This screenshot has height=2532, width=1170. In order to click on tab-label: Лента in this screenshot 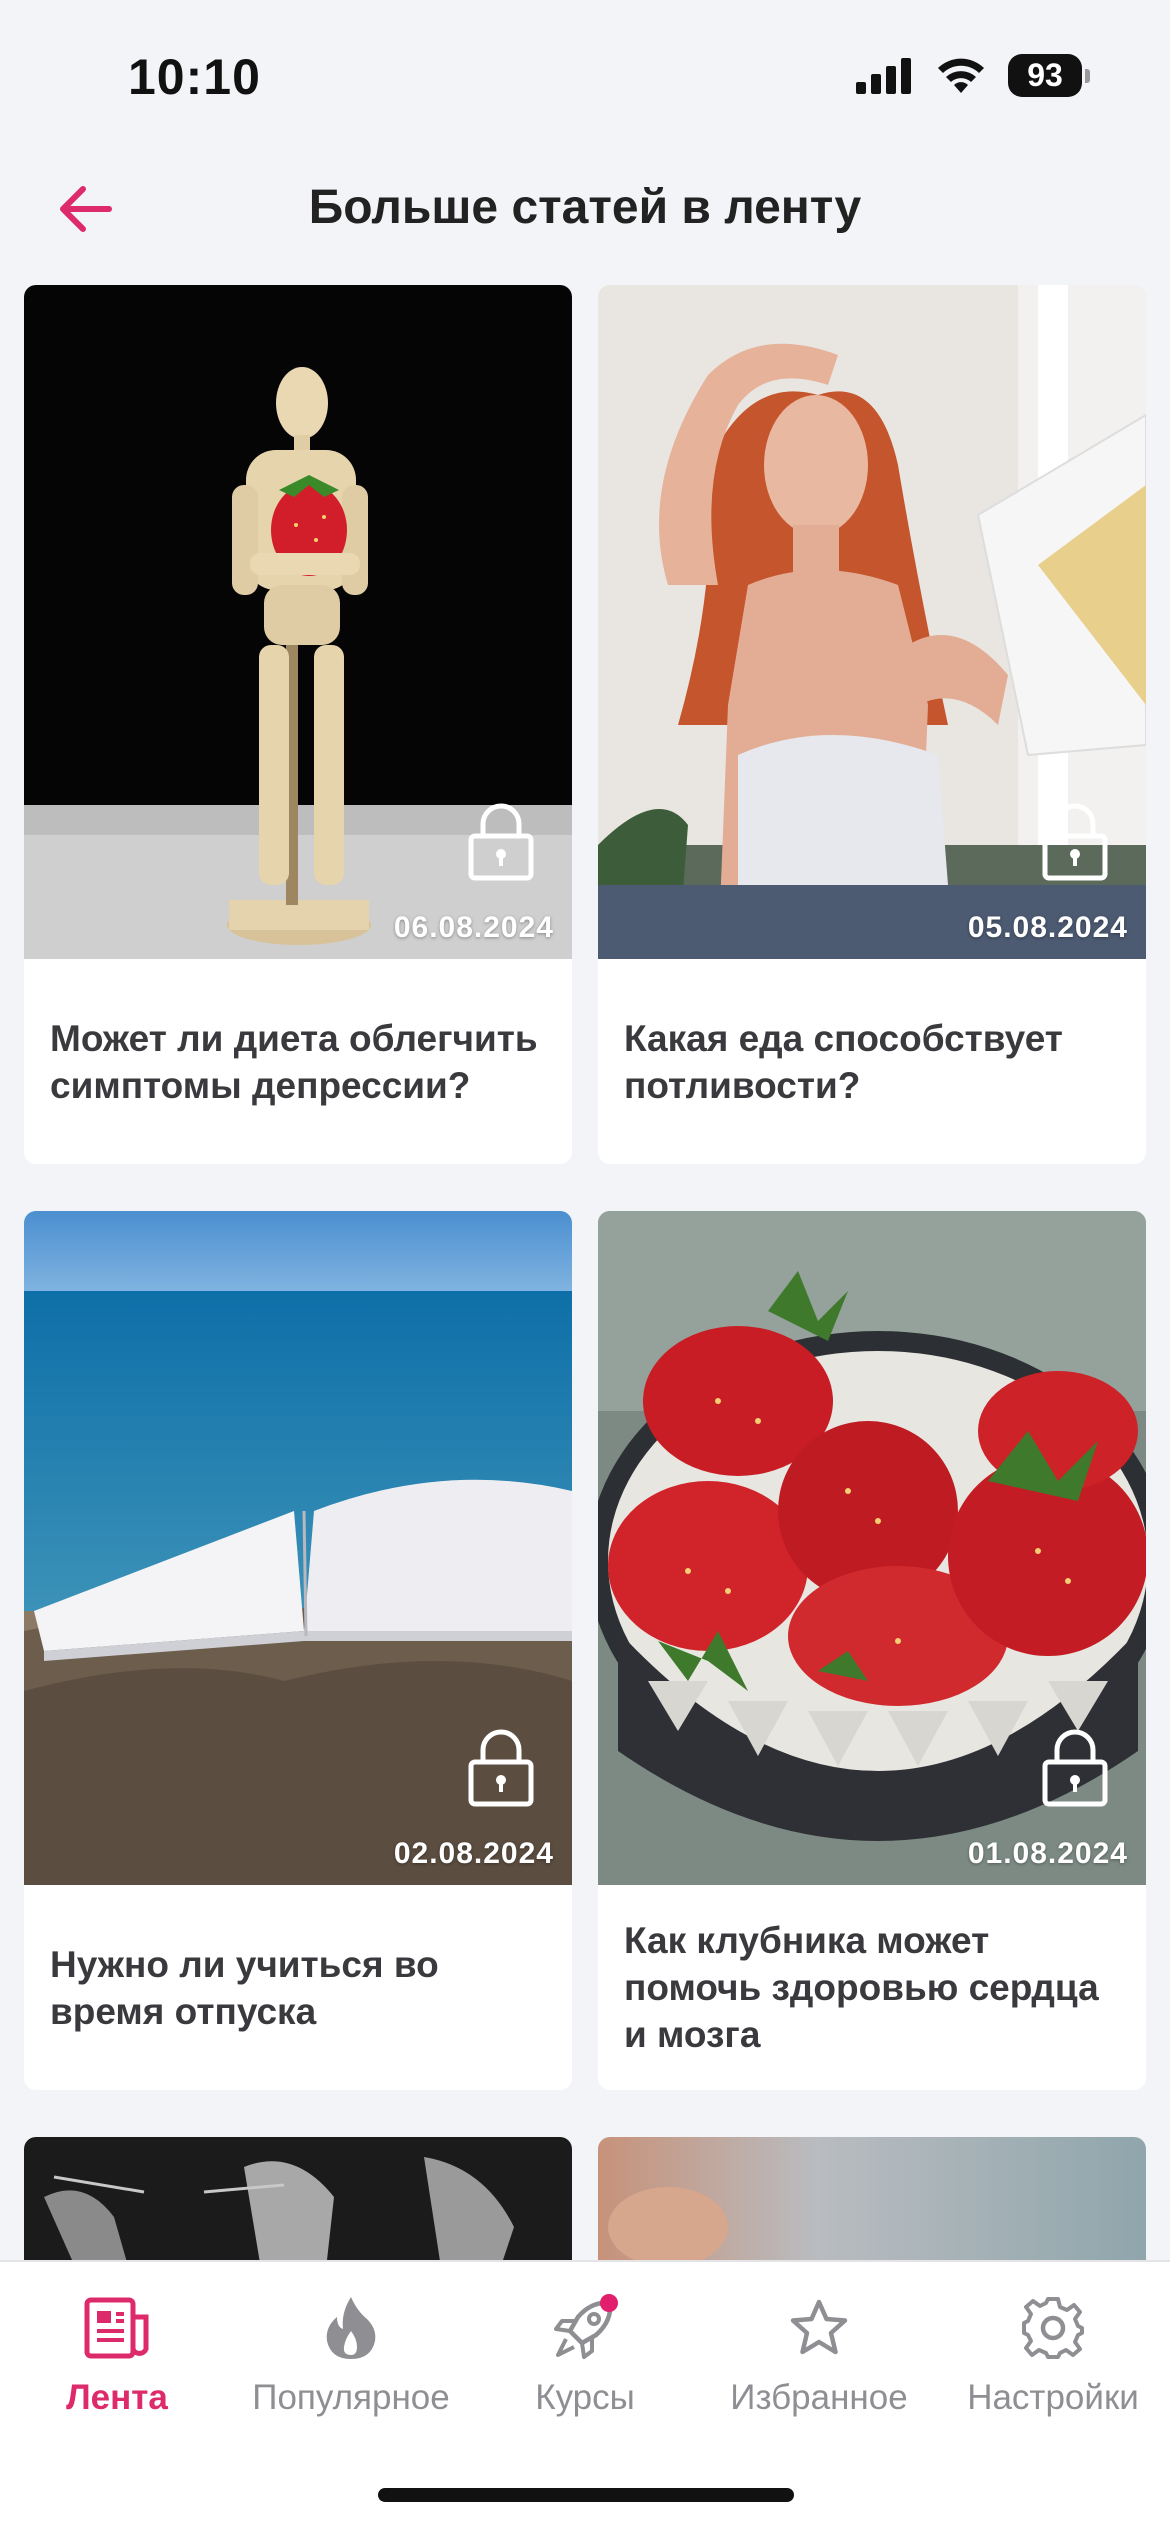, I will do `click(117, 2397)`.